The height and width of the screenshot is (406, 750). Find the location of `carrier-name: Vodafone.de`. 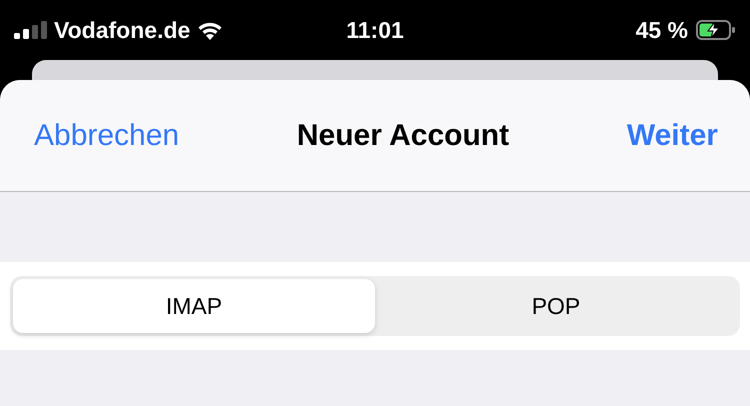

carrier-name: Vodafone.de is located at coordinates (122, 30).